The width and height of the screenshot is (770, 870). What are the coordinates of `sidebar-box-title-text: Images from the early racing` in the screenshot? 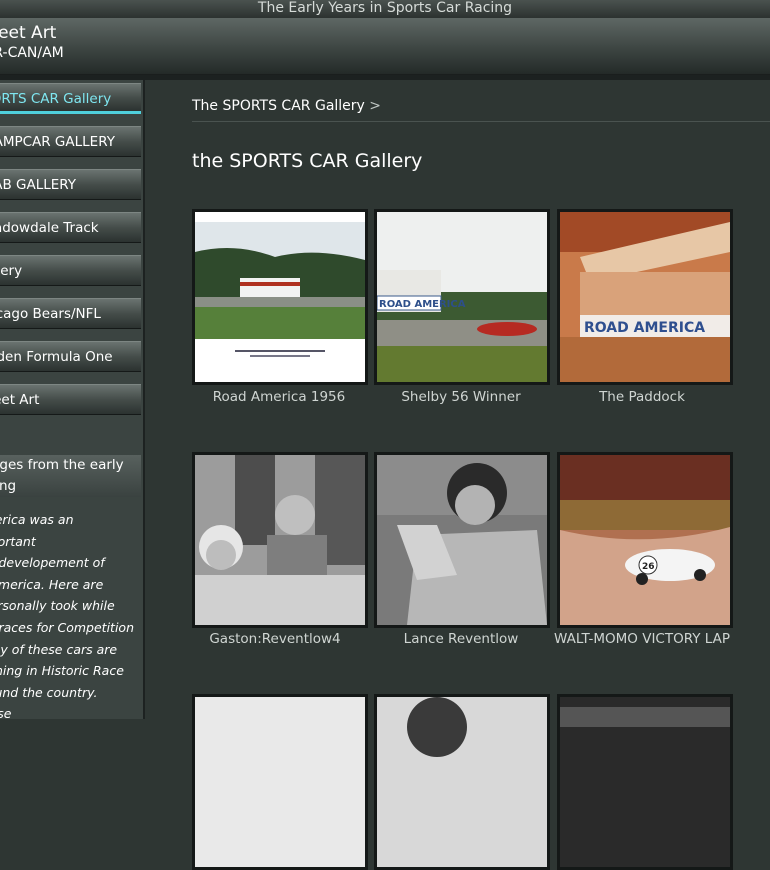 It's located at (62, 475).